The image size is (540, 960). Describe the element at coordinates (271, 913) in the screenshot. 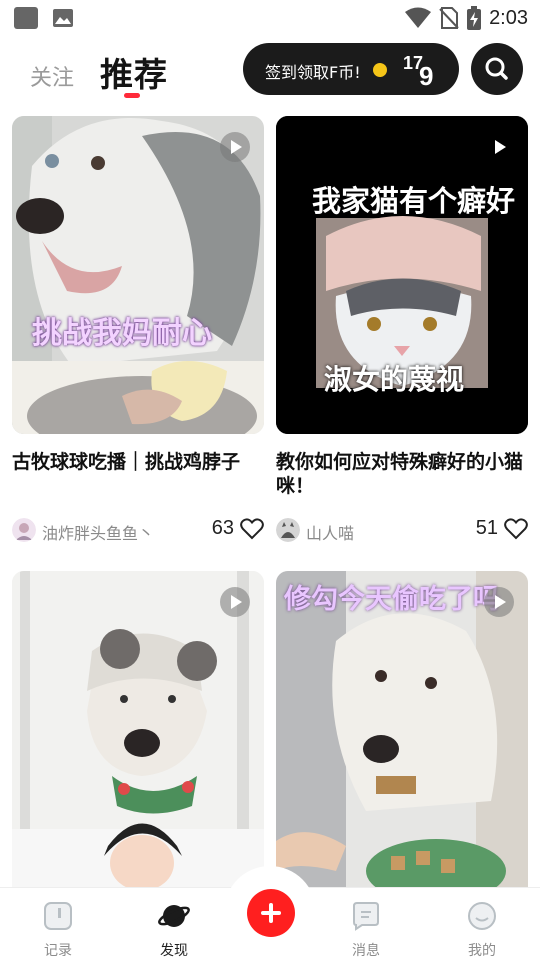

I see `create-post-button` at that location.